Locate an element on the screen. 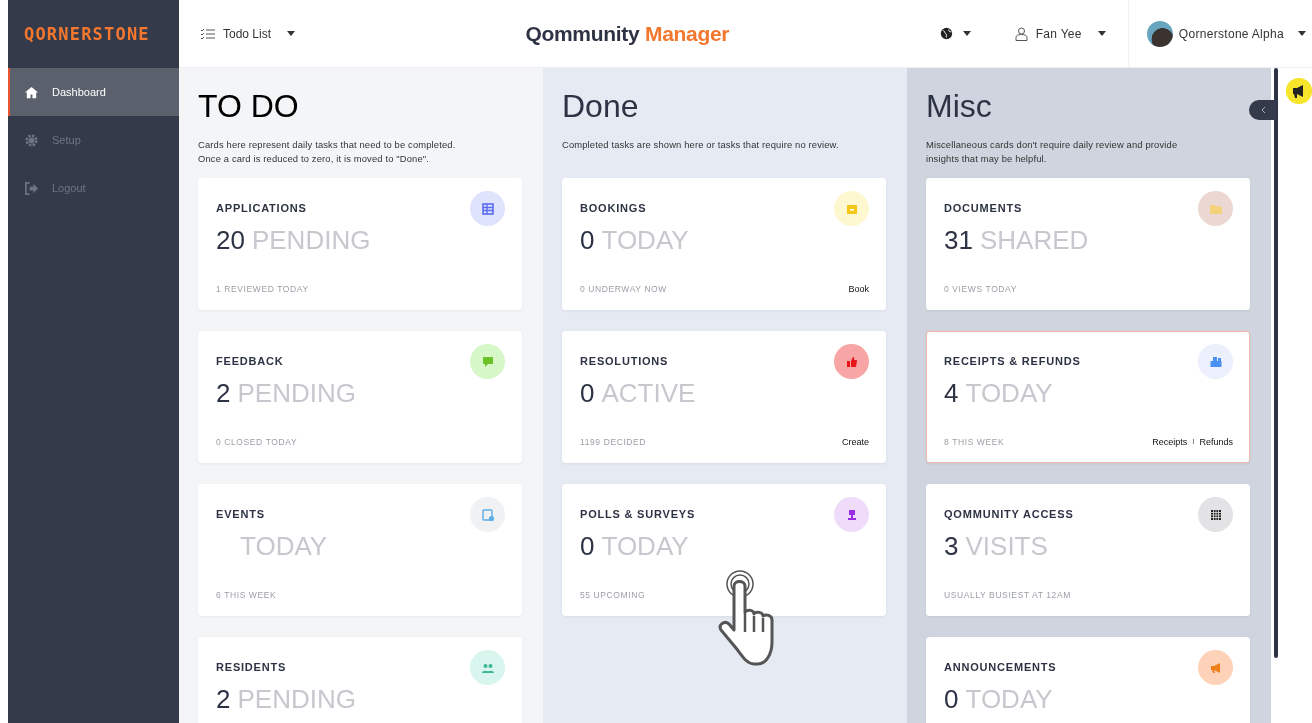  collapse-button is located at coordinates (1263, 110).